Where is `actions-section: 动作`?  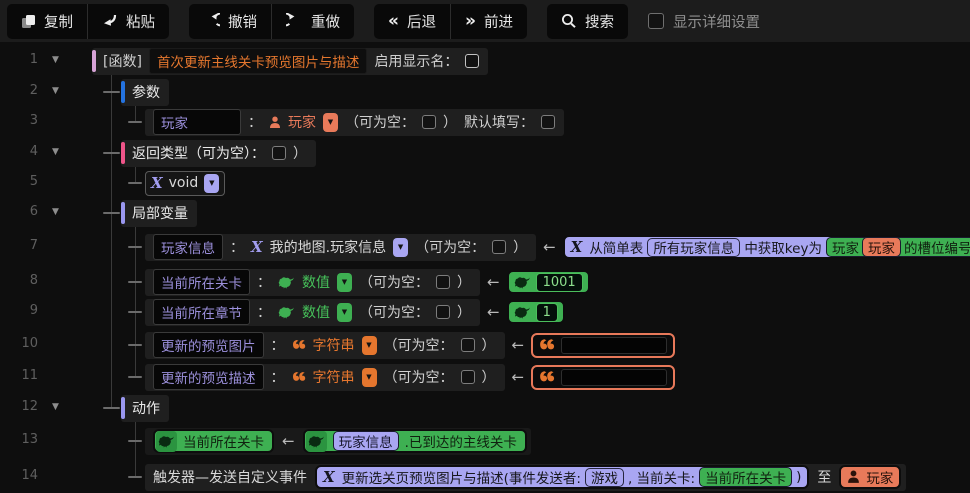 actions-section: 动作 is located at coordinates (145, 408).